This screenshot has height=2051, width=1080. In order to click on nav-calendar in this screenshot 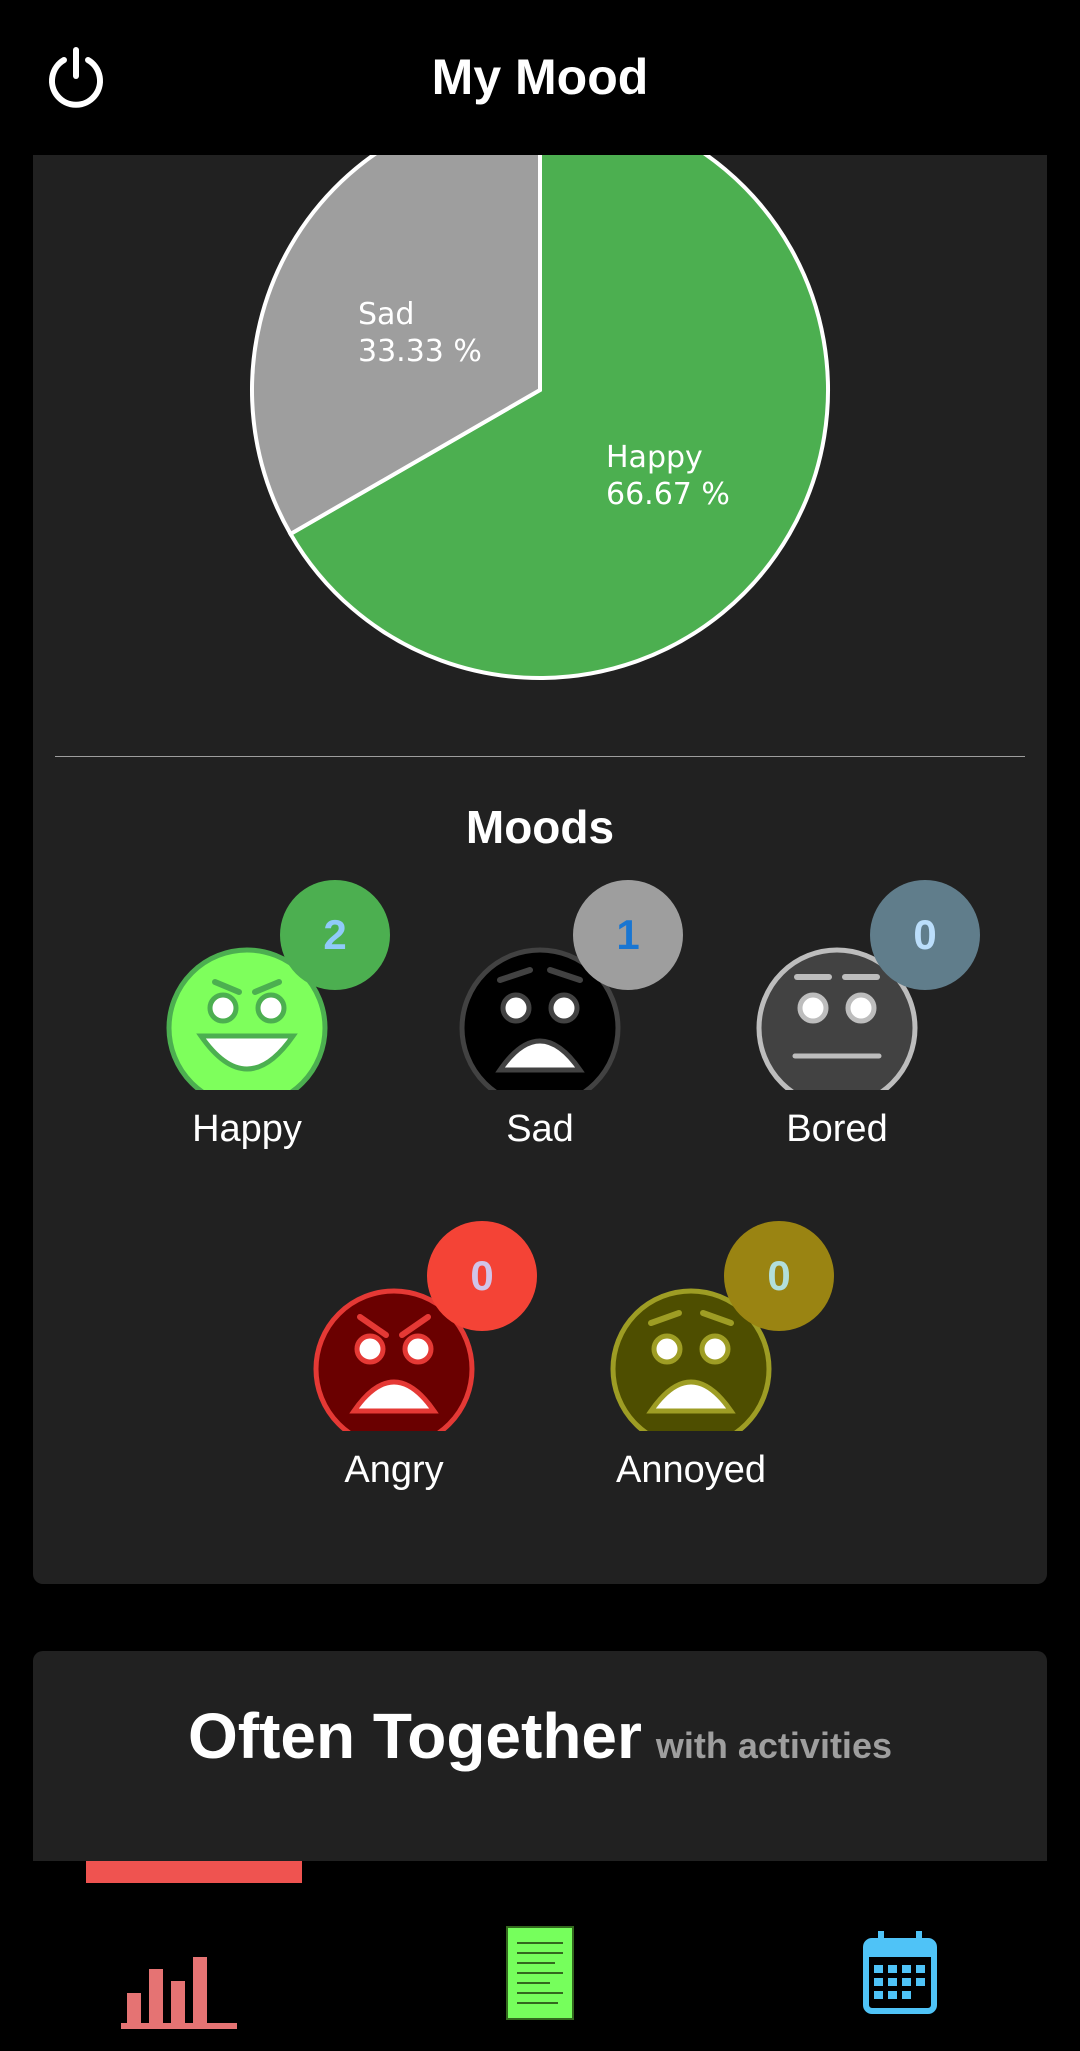, I will do `click(900, 1976)`.